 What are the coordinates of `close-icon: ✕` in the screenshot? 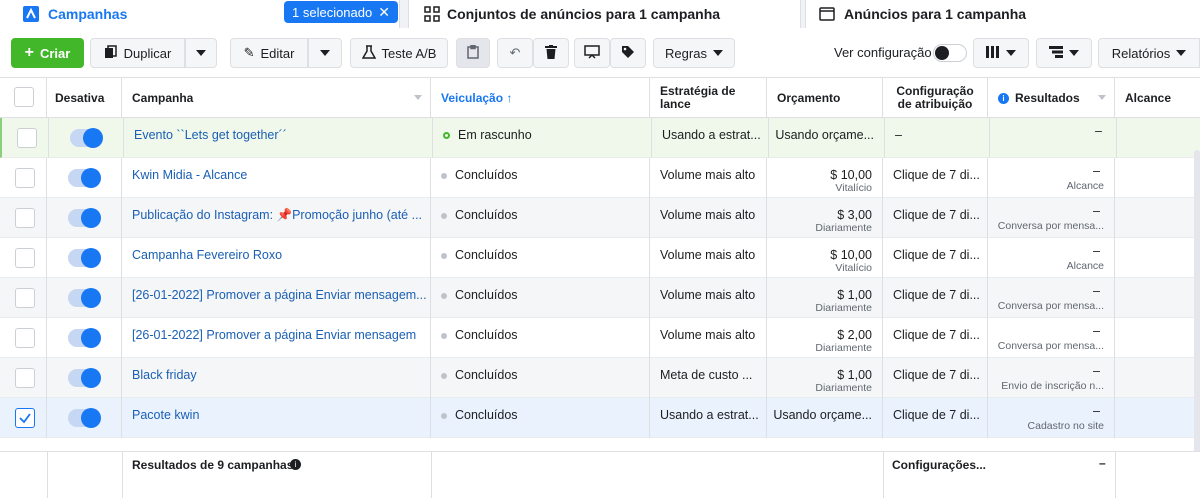 It's located at (384, 12).